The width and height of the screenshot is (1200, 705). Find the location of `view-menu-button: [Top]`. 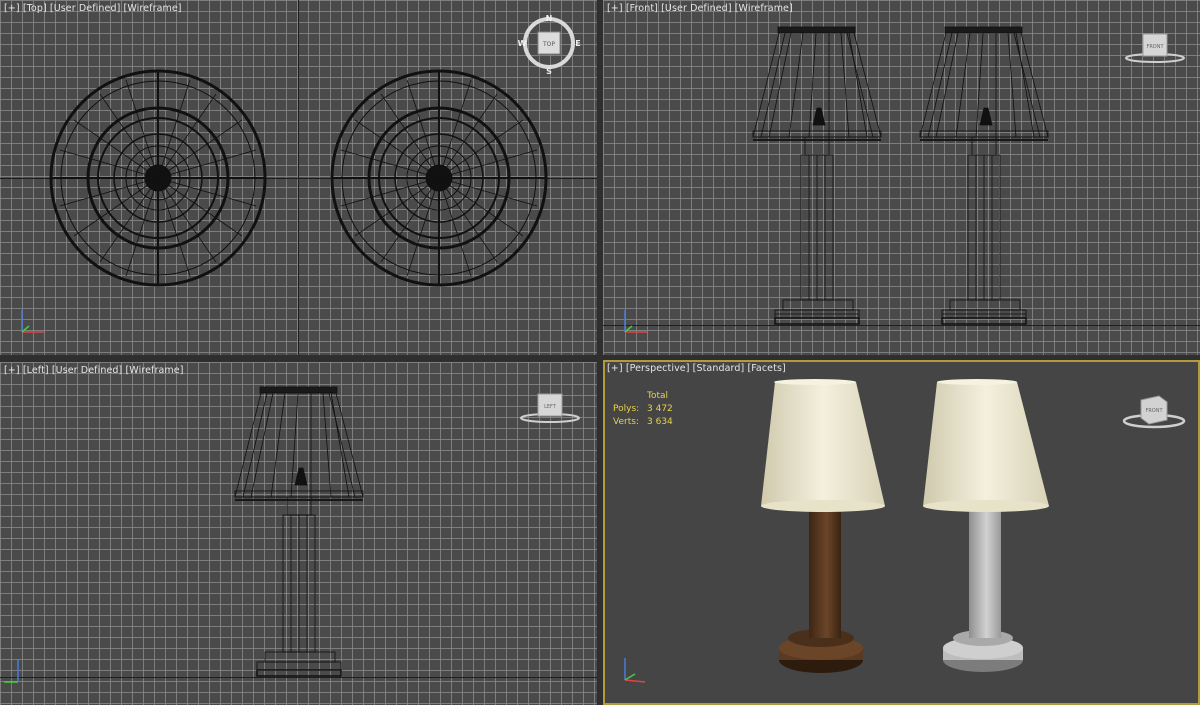

view-menu-button: [Top] is located at coordinates (35, 8).